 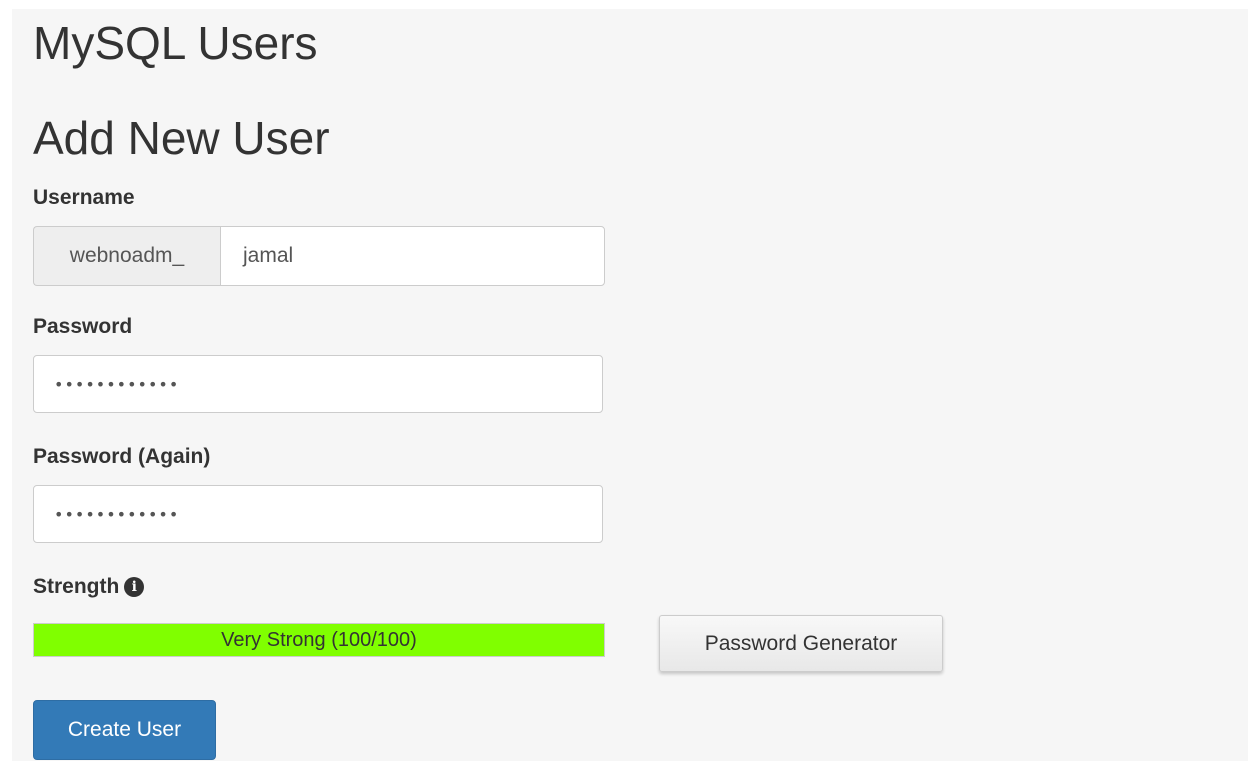 I want to click on strength-label-row: Strength i, so click(x=89, y=587).